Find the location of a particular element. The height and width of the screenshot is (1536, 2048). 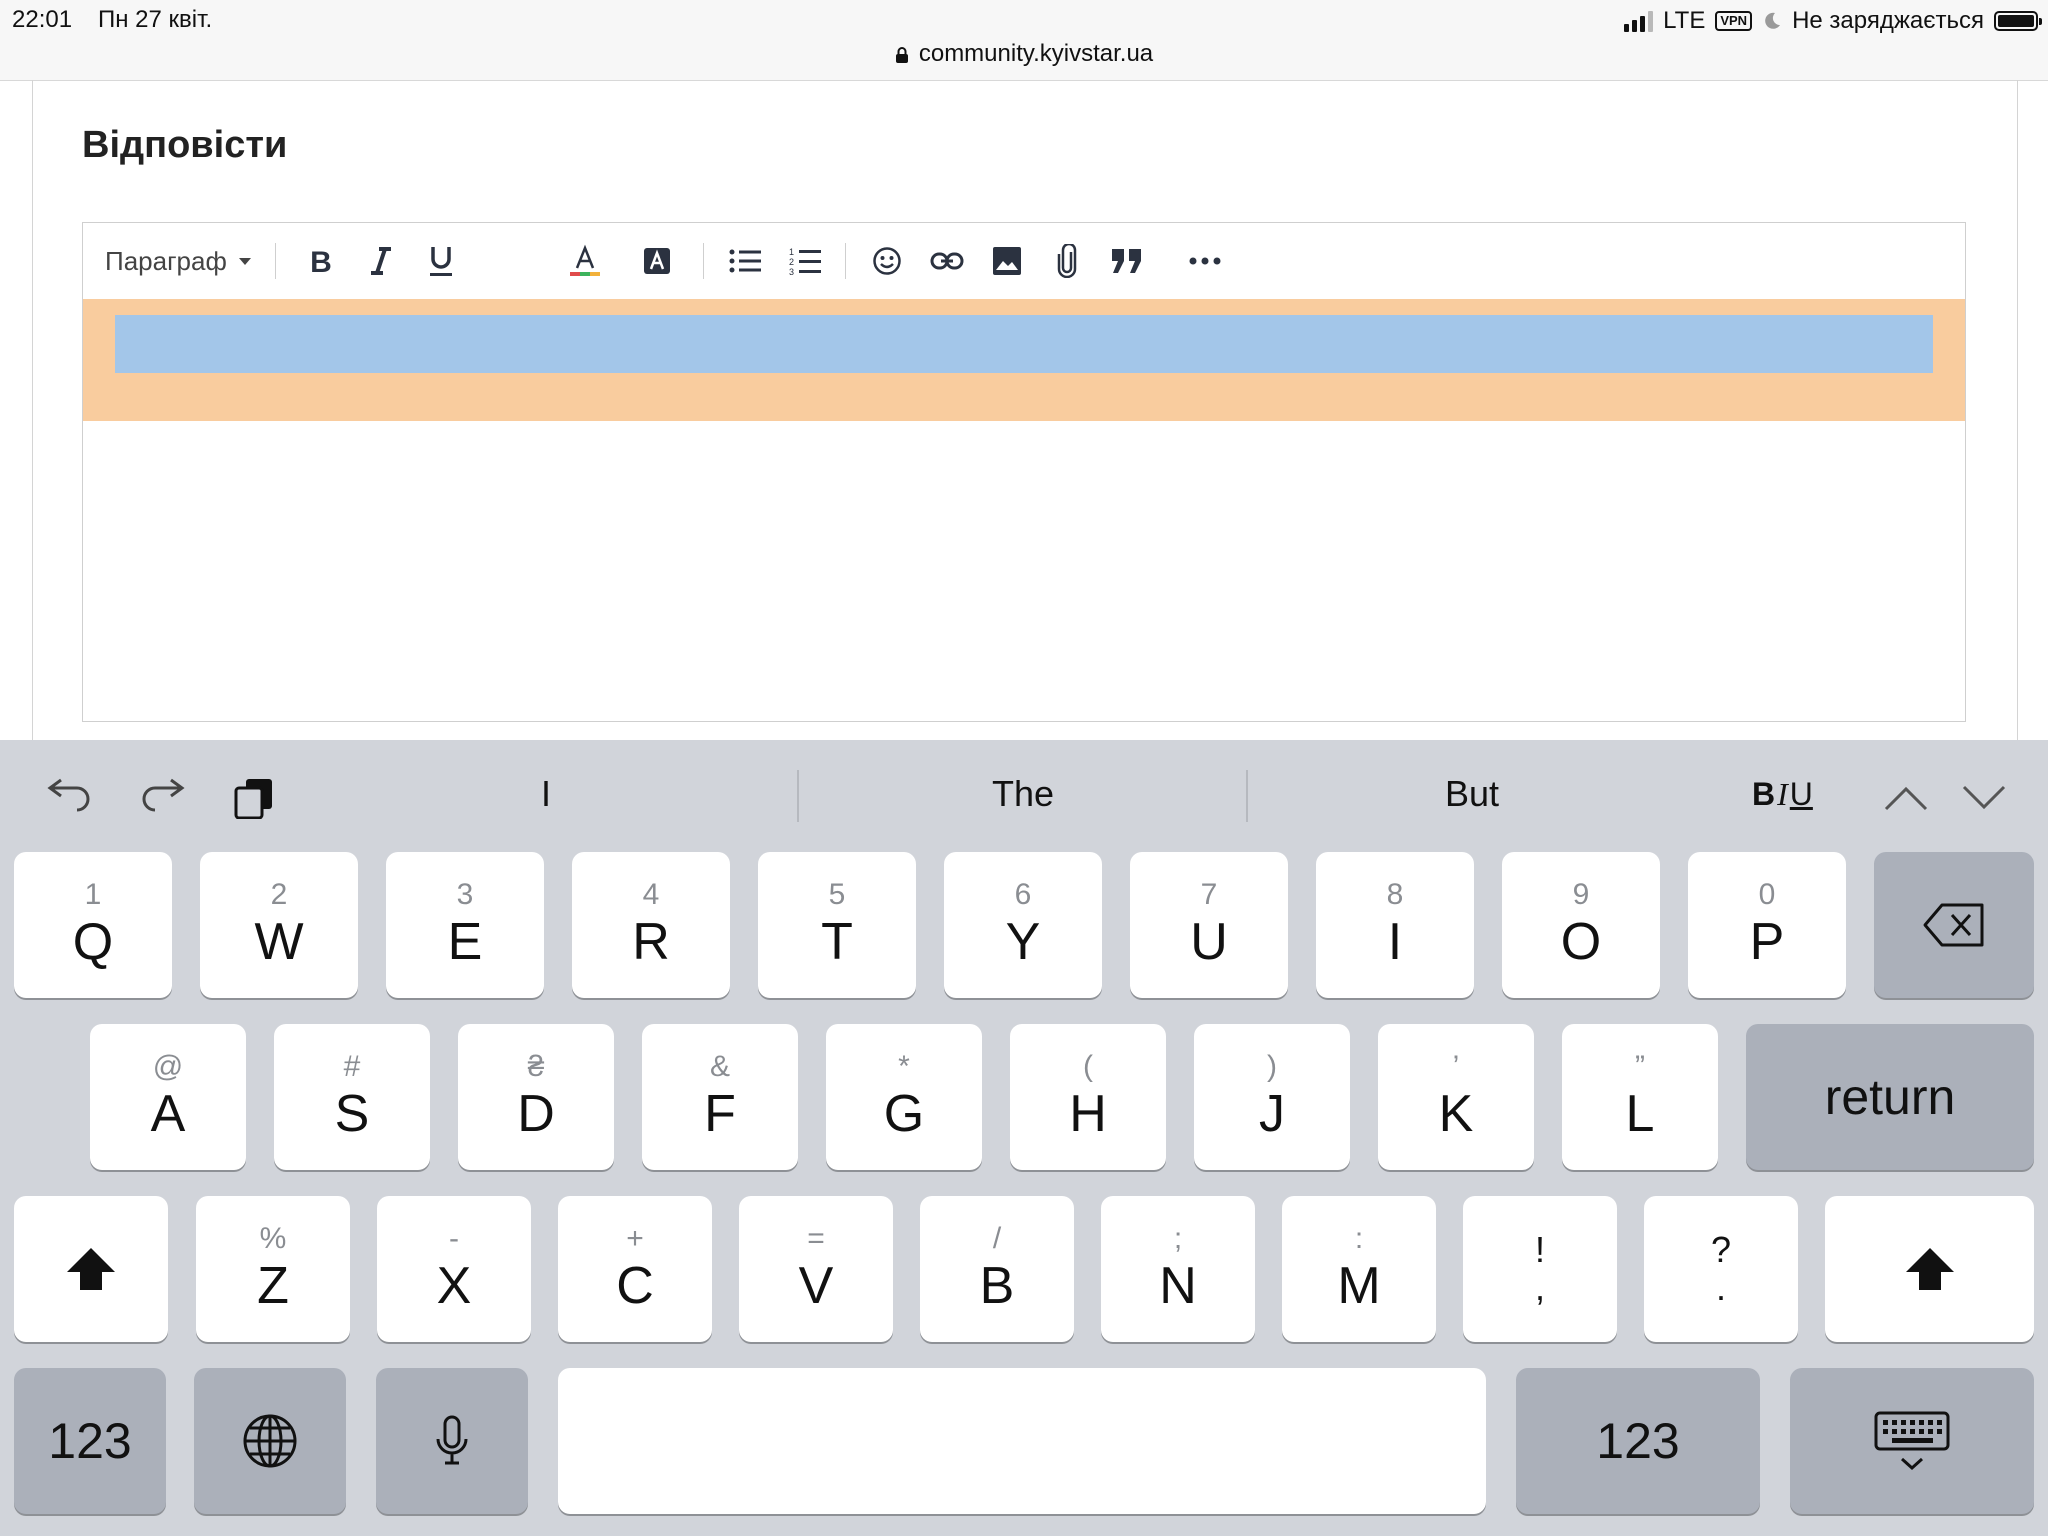

key-secondary: 5 is located at coordinates (837, 894).